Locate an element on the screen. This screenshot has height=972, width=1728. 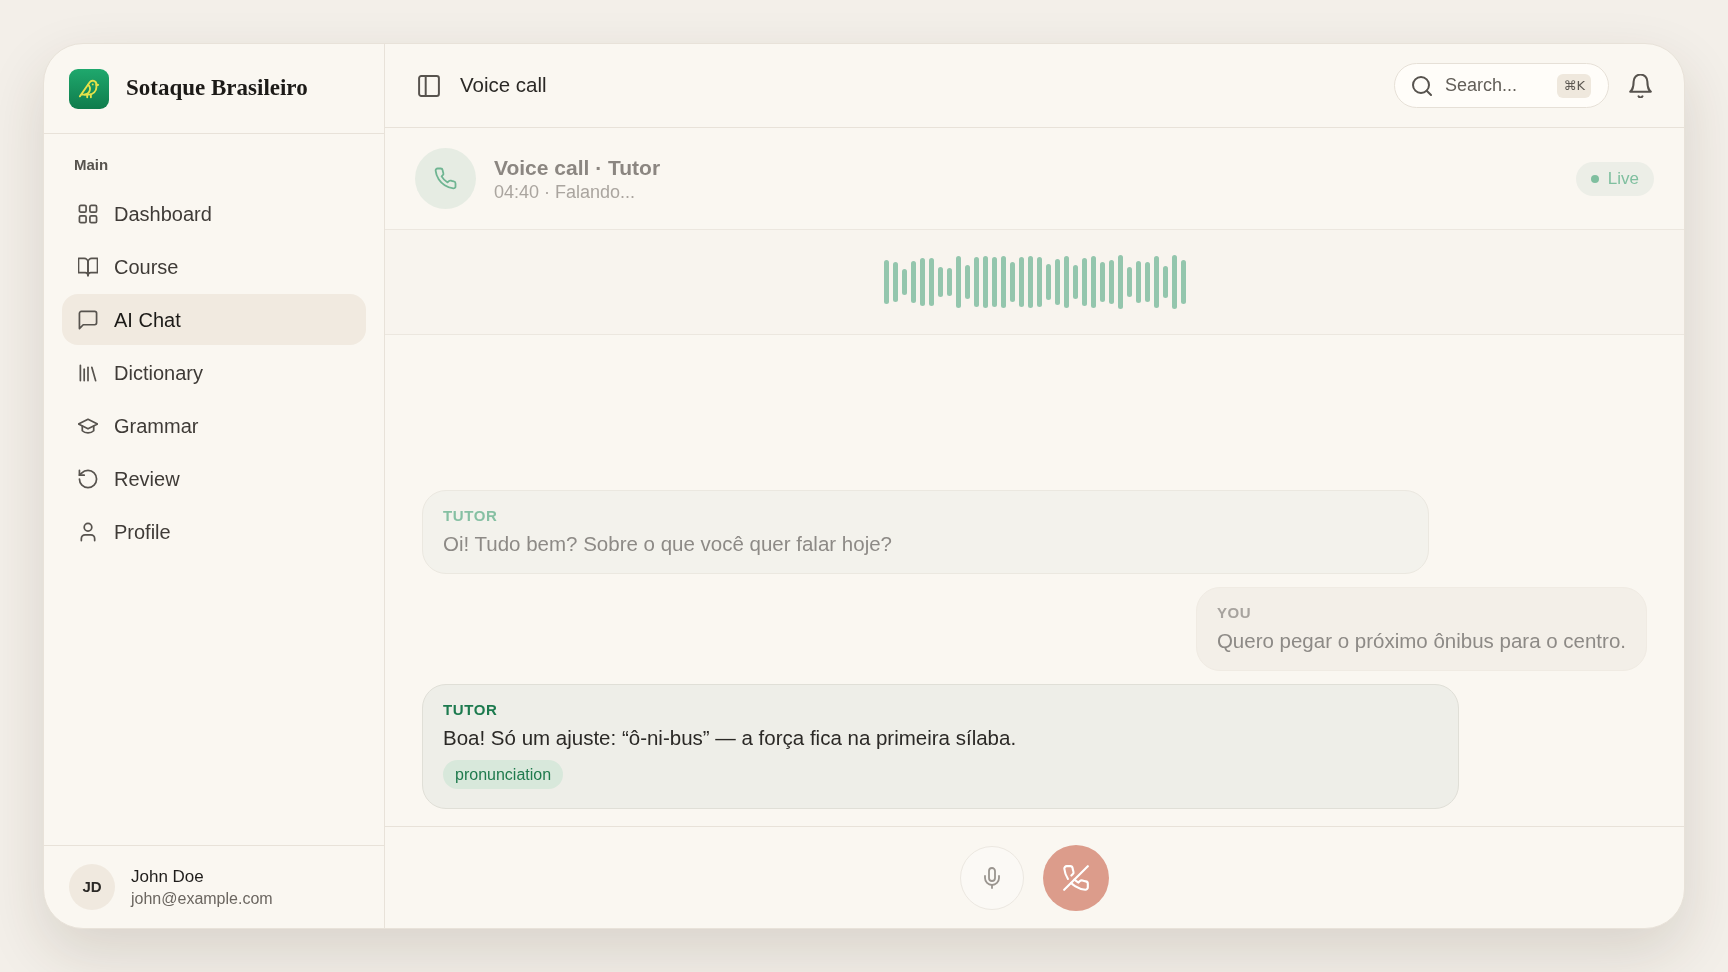
message-text: Boa! Só um ajuste: “ô-ni-bus” — a força fica na primeira sílaba. is located at coordinates (730, 738).